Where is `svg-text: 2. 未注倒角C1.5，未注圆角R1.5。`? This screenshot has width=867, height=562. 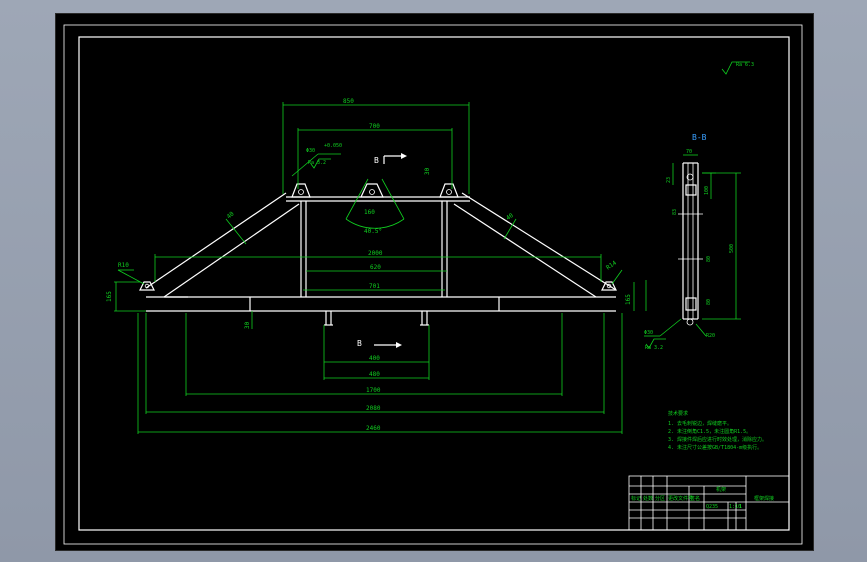
svg-text: 2. 未注倒角C1.5，未注圆角R1.5。 is located at coordinates (709, 431).